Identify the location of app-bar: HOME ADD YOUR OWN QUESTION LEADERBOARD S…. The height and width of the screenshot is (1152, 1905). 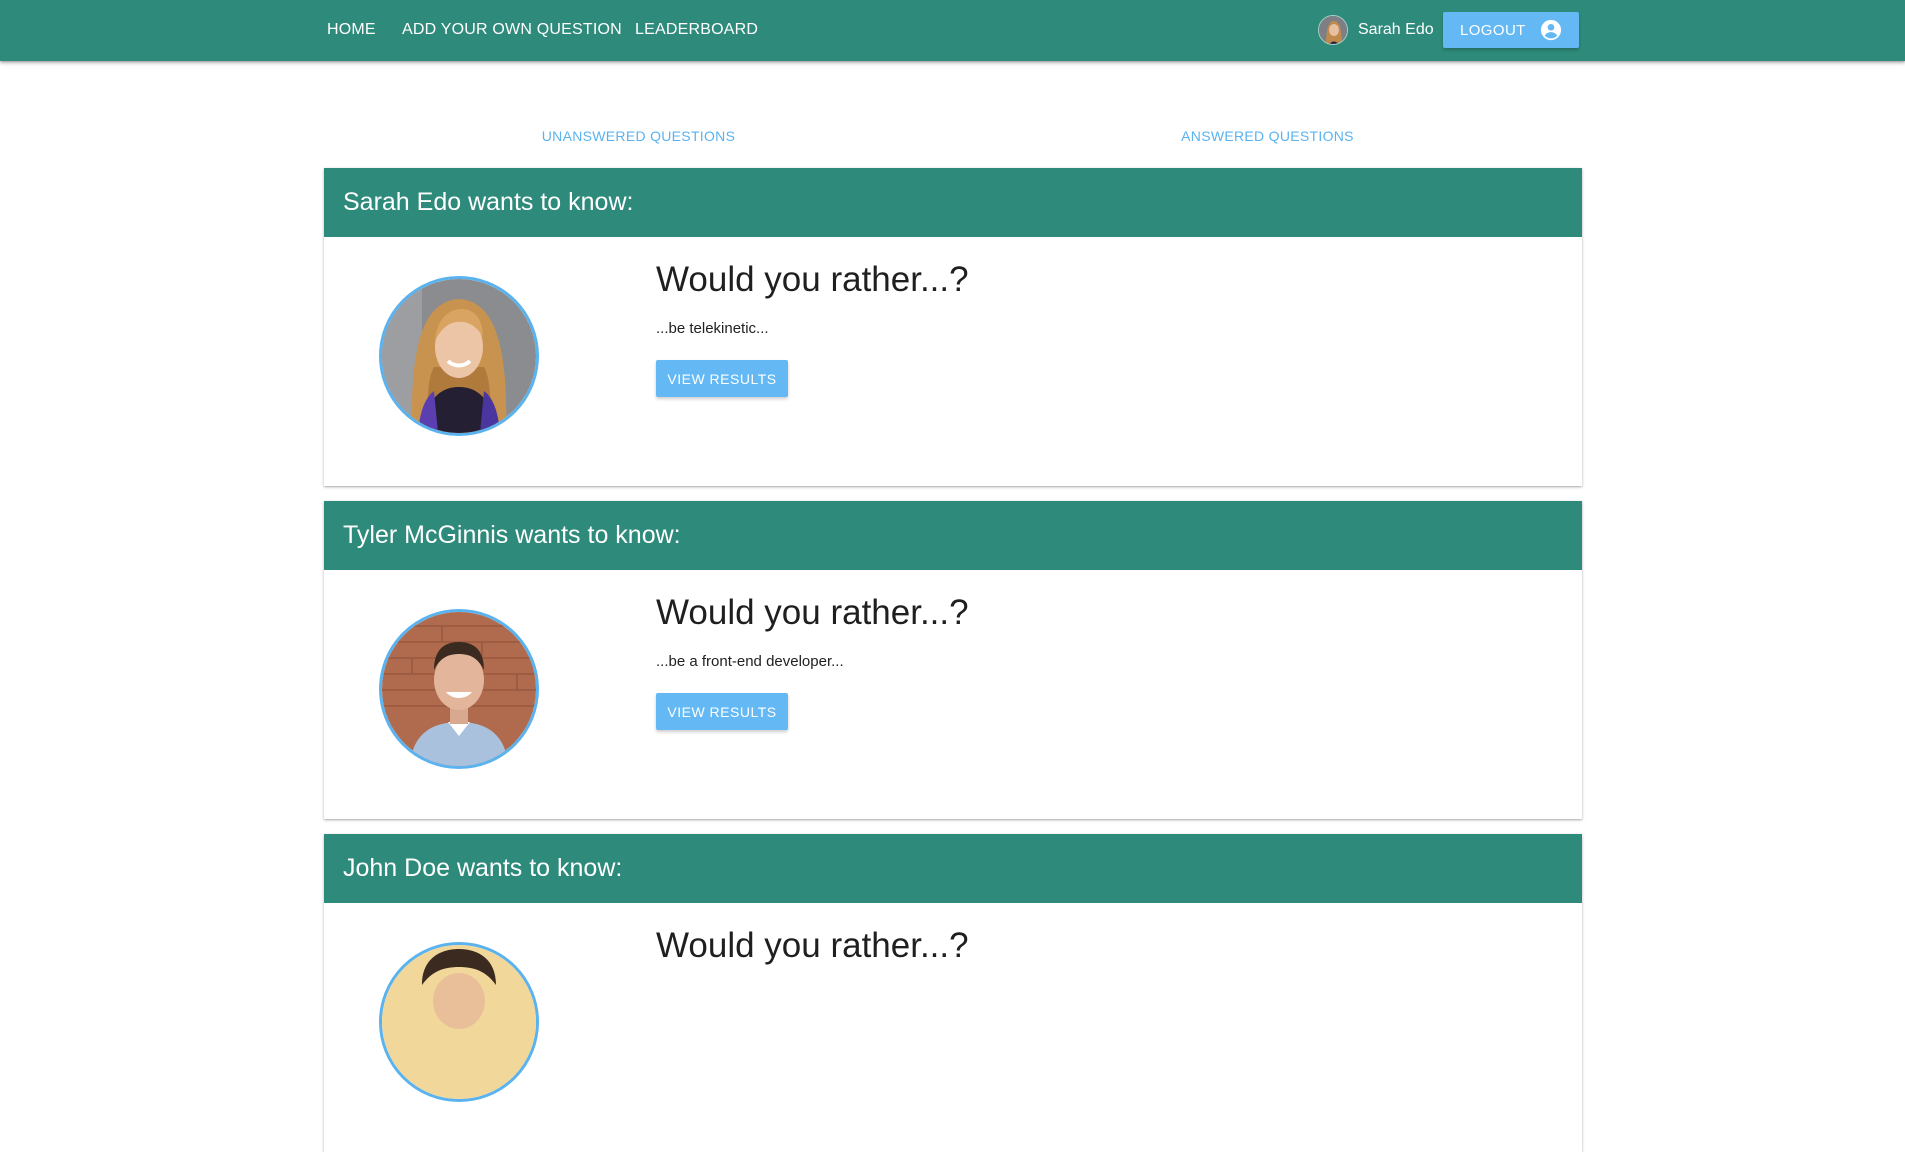
(952, 30).